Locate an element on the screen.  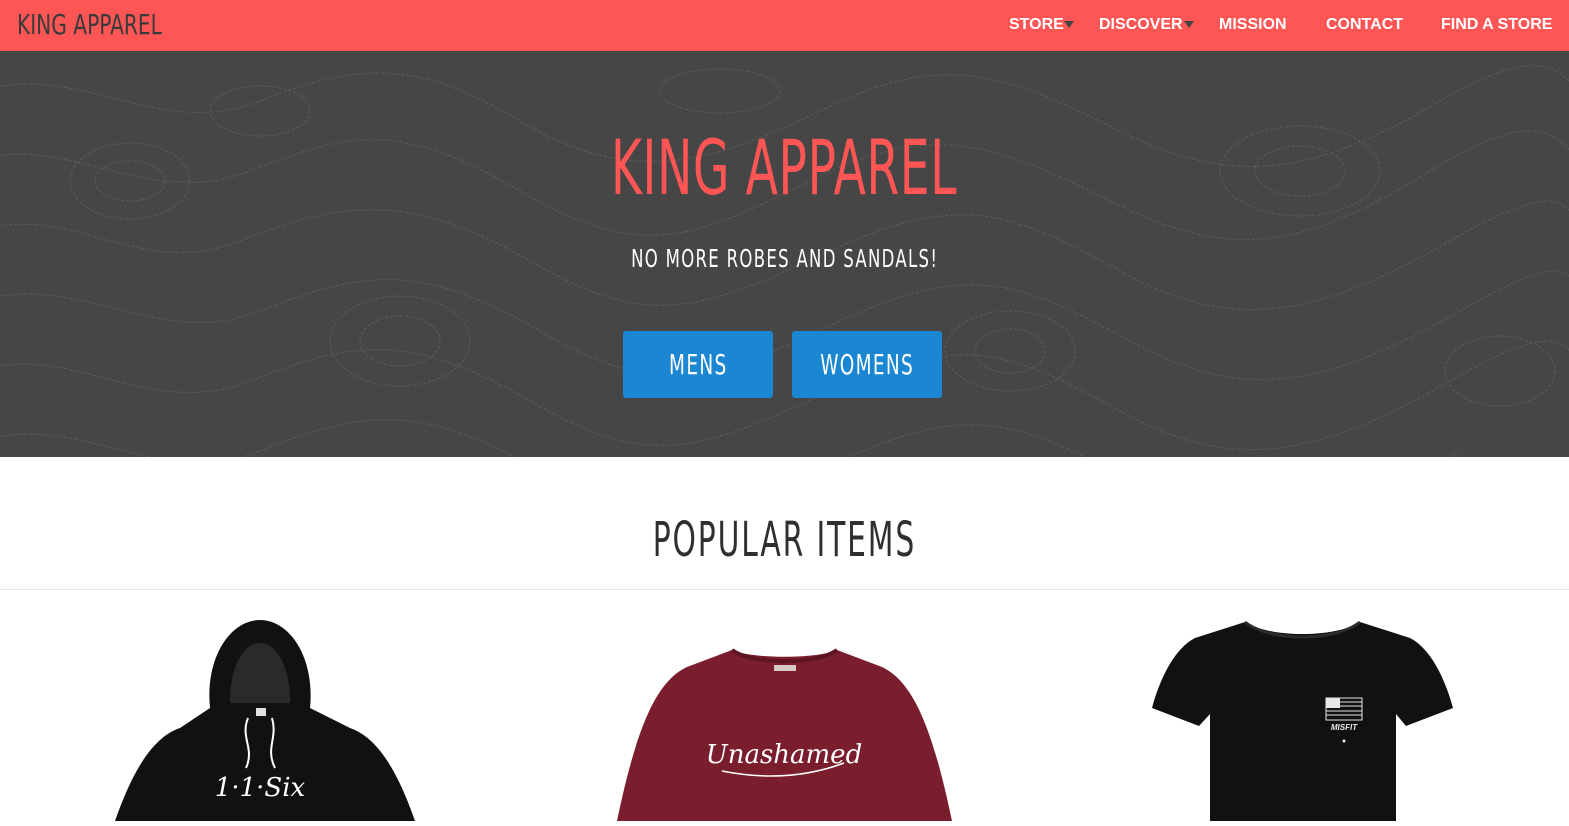
black-tshirt-product-image: MISFIT is located at coordinates (1302, 719).